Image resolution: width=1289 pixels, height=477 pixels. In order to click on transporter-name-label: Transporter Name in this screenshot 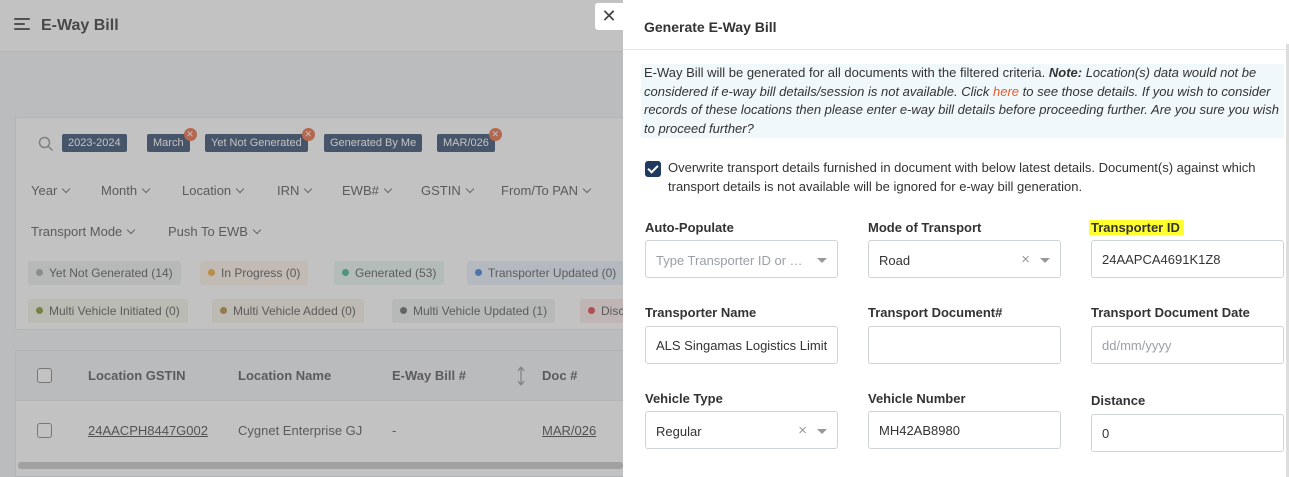, I will do `click(701, 312)`.